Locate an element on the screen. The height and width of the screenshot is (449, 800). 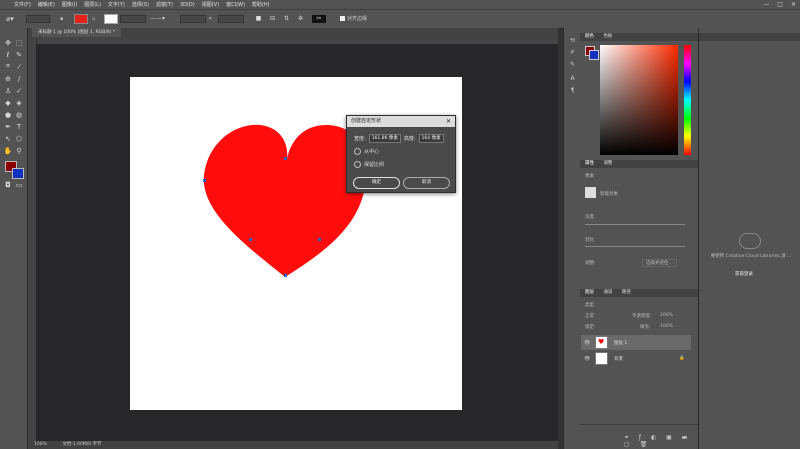
pen-tool-icon: ✒ is located at coordinates (8, 126).